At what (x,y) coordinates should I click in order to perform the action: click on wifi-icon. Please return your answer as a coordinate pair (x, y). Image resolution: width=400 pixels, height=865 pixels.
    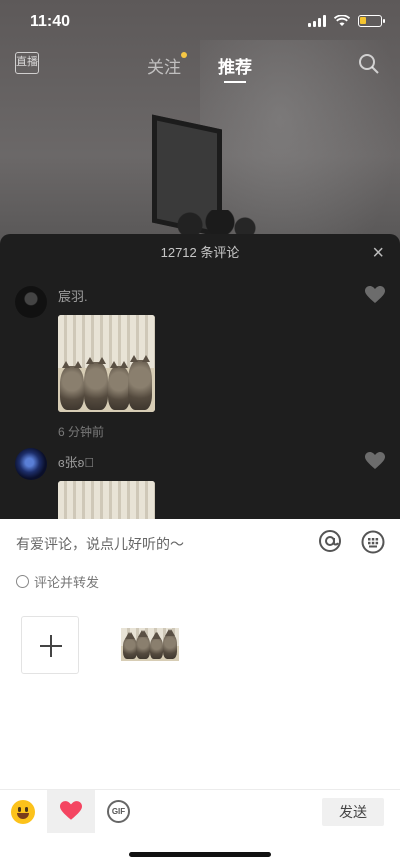
    Looking at the image, I should click on (342, 20).